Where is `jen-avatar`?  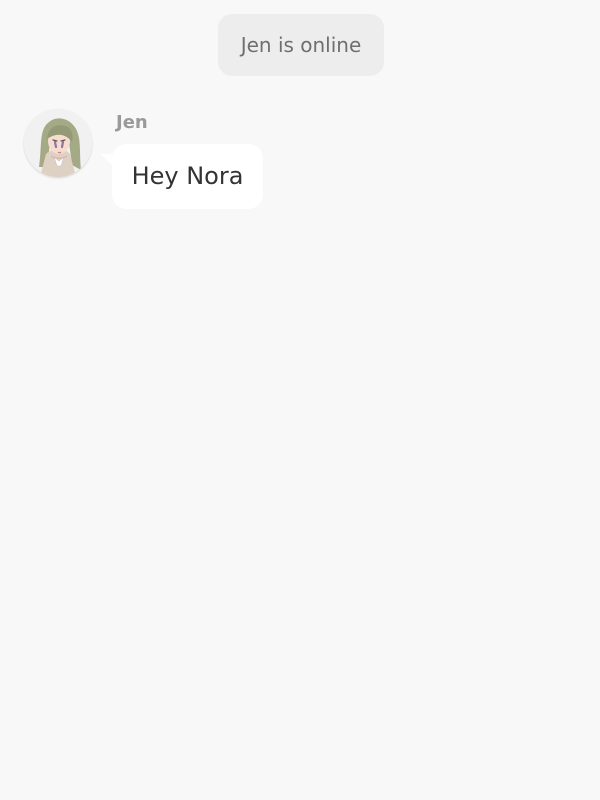
jen-avatar is located at coordinates (58, 143).